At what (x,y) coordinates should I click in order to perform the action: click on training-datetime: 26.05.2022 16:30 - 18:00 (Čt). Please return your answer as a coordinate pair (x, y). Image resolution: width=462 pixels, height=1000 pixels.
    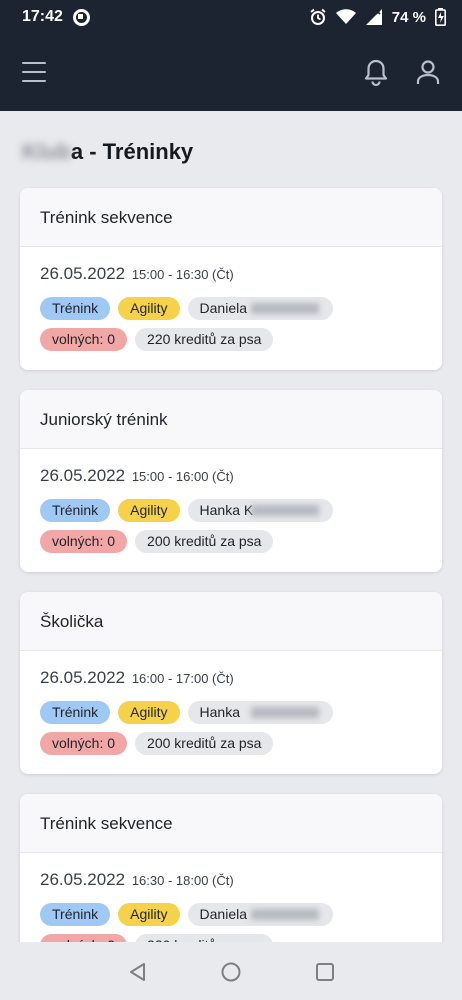
    Looking at the image, I should click on (231, 880).